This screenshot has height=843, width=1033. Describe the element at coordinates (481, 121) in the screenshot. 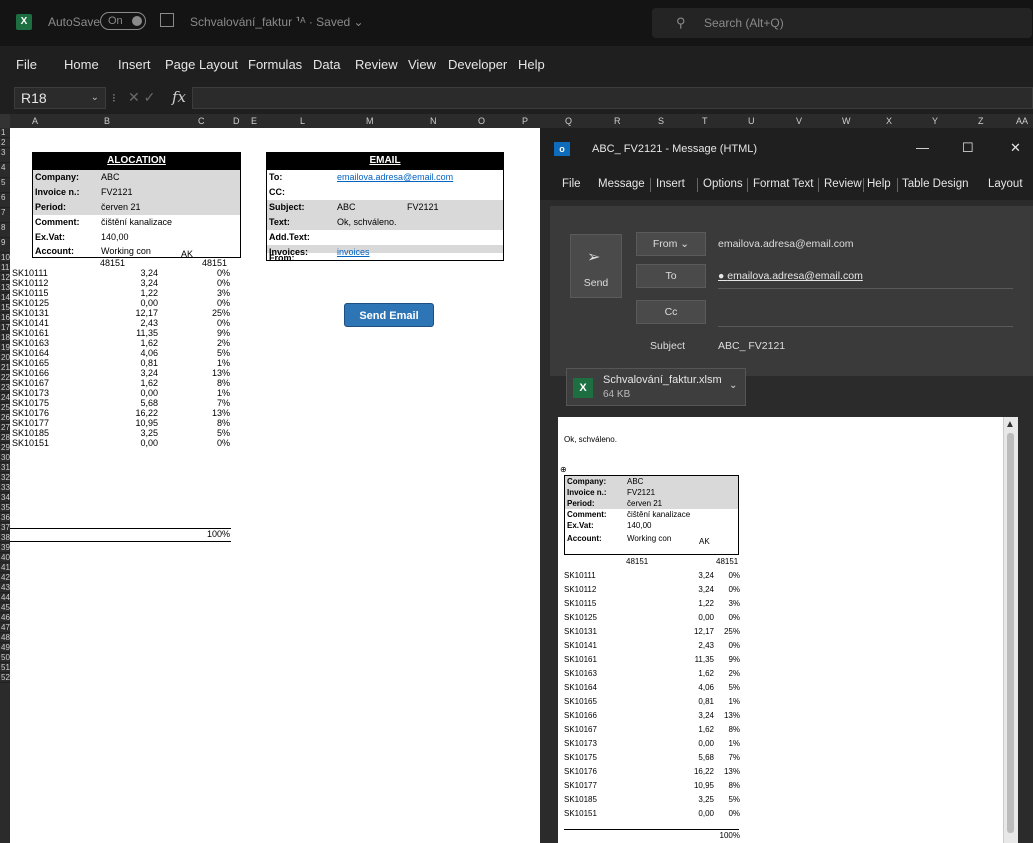

I see `column-header: O` at that location.